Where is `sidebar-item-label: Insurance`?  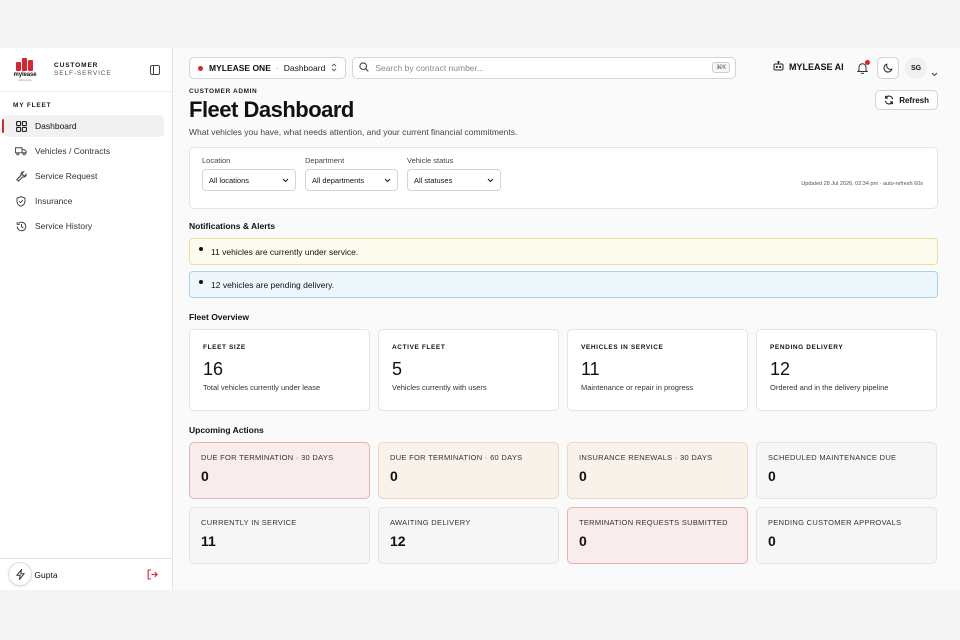 sidebar-item-label: Insurance is located at coordinates (54, 201).